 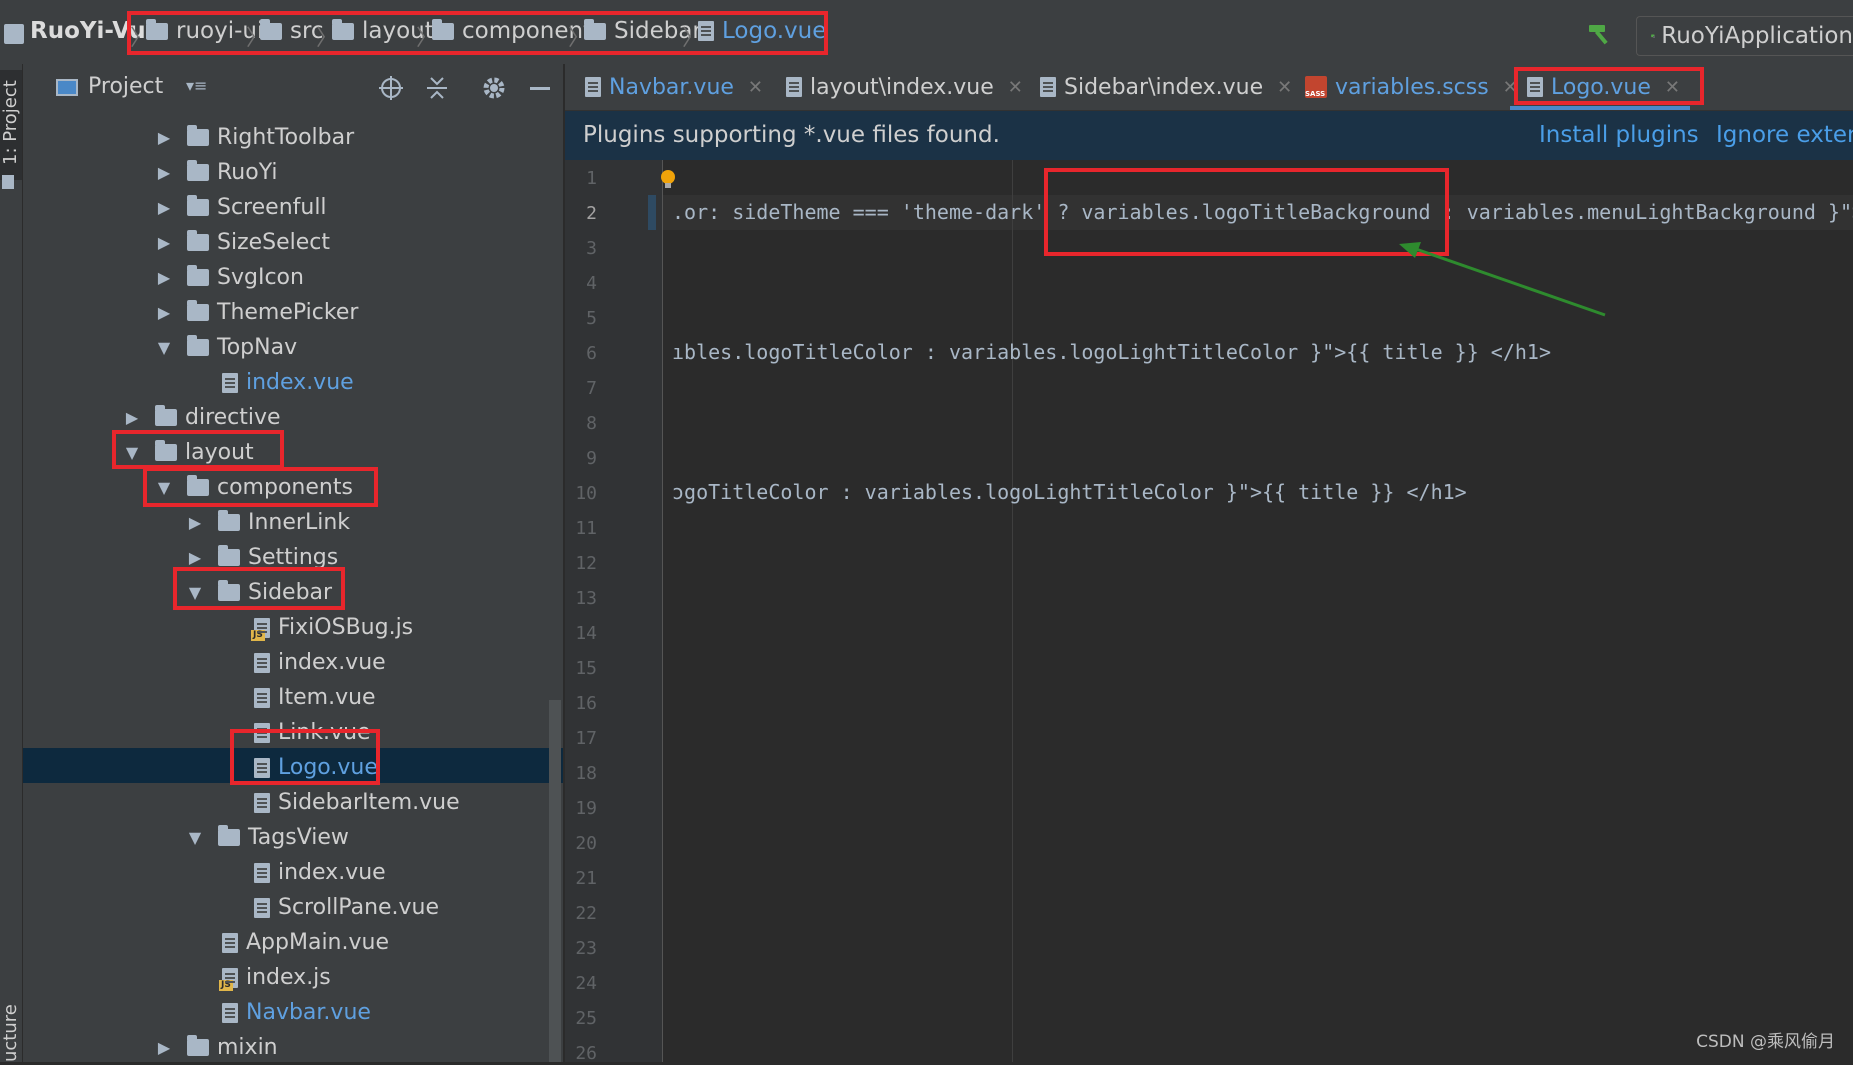 What do you see at coordinates (591, 353) in the screenshot?
I see `line-number: 6` at bounding box center [591, 353].